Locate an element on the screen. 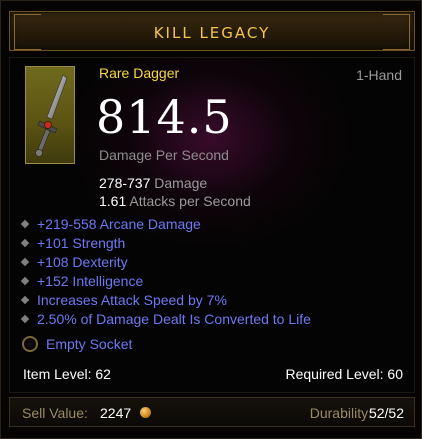  socket-row: Empty Socket is located at coordinates (77, 344).